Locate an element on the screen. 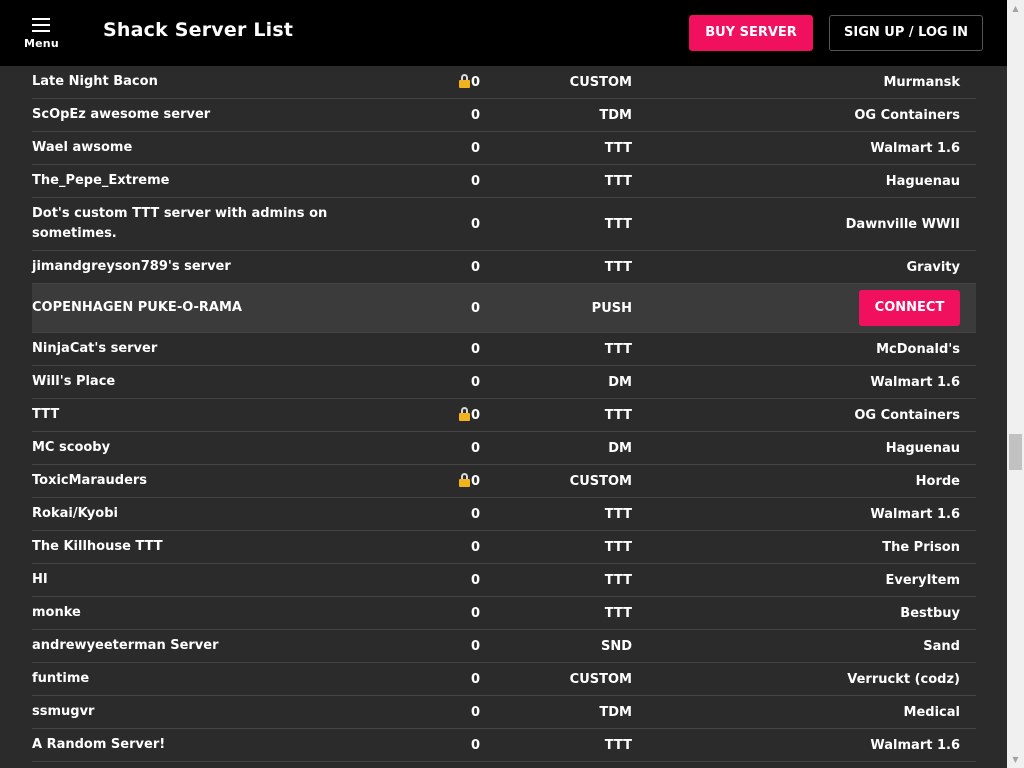 This screenshot has height=768, width=1024. server-row: HI 0 TTT EveryItem is located at coordinates (504, 580).